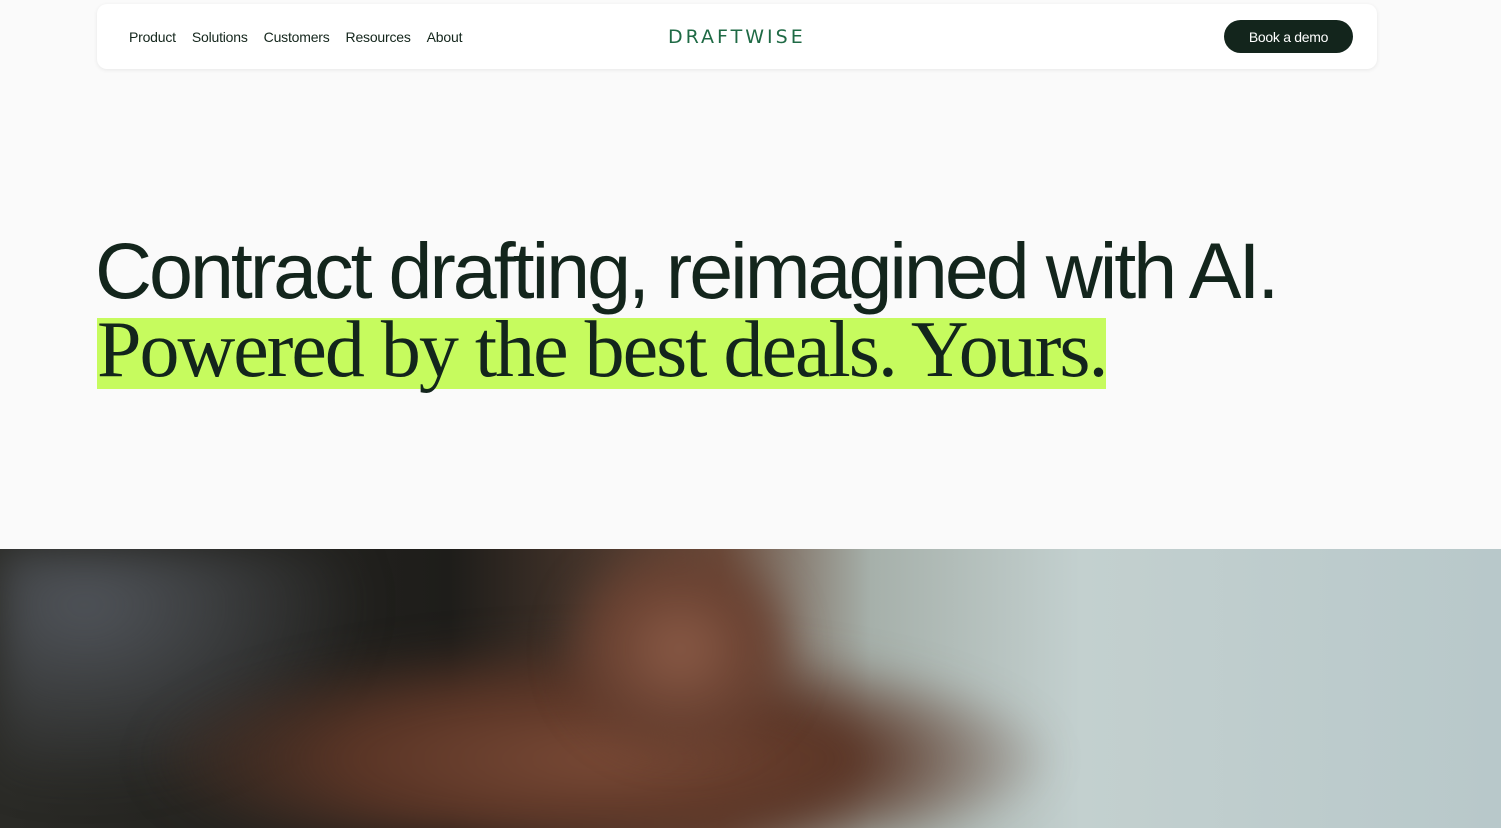 This screenshot has height=828, width=1501. I want to click on nav-link-customers: Customers, so click(297, 37).